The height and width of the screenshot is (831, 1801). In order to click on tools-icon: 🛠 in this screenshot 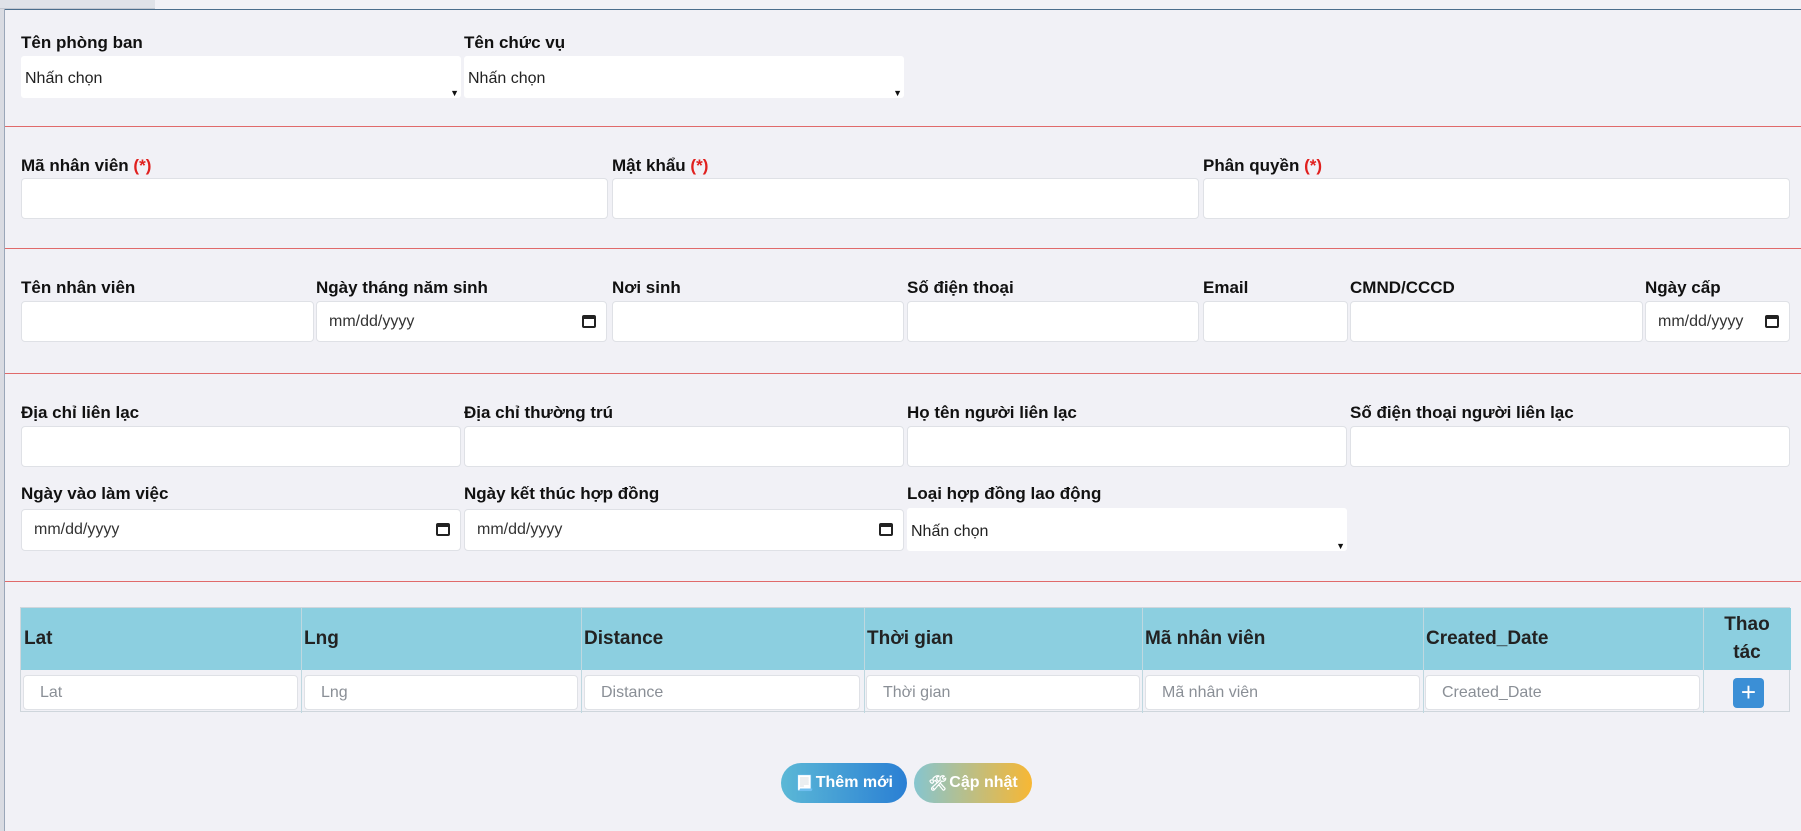, I will do `click(938, 783)`.